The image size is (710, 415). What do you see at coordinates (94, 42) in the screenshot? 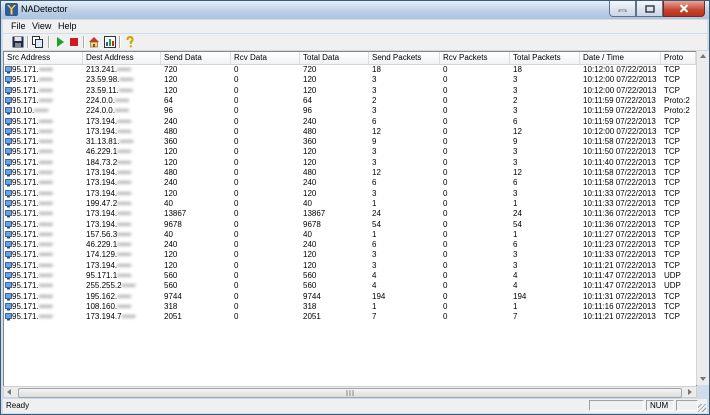
I see `home-icon` at bounding box center [94, 42].